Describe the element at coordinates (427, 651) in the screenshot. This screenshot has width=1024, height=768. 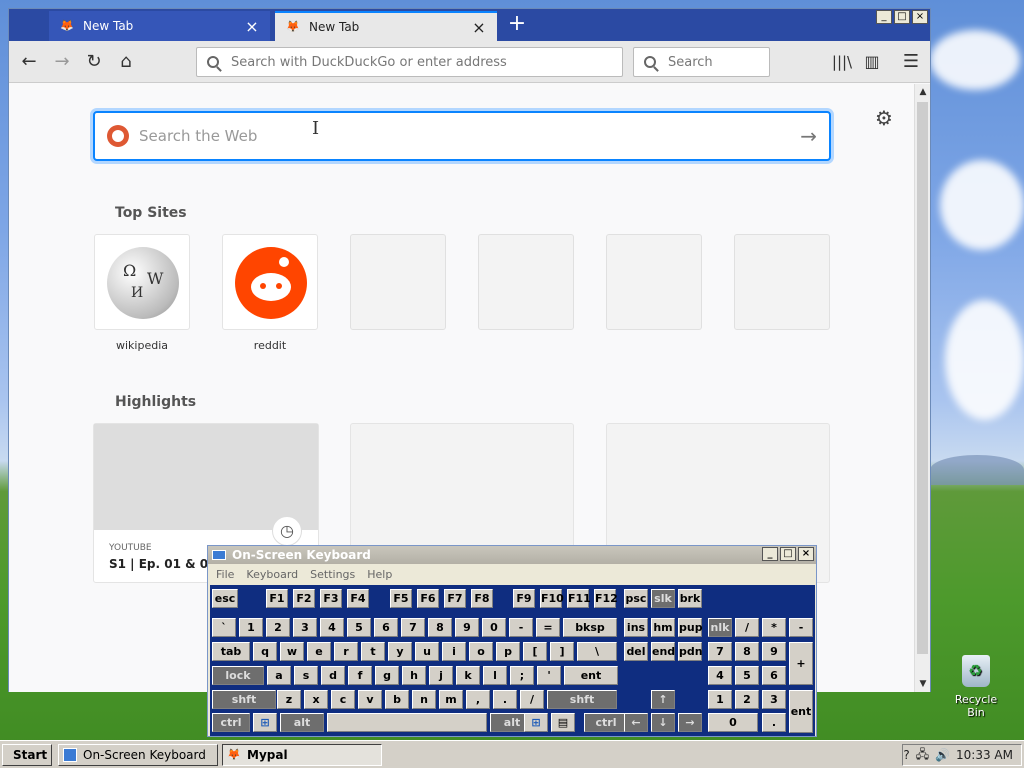
I see `osk-key: u` at that location.